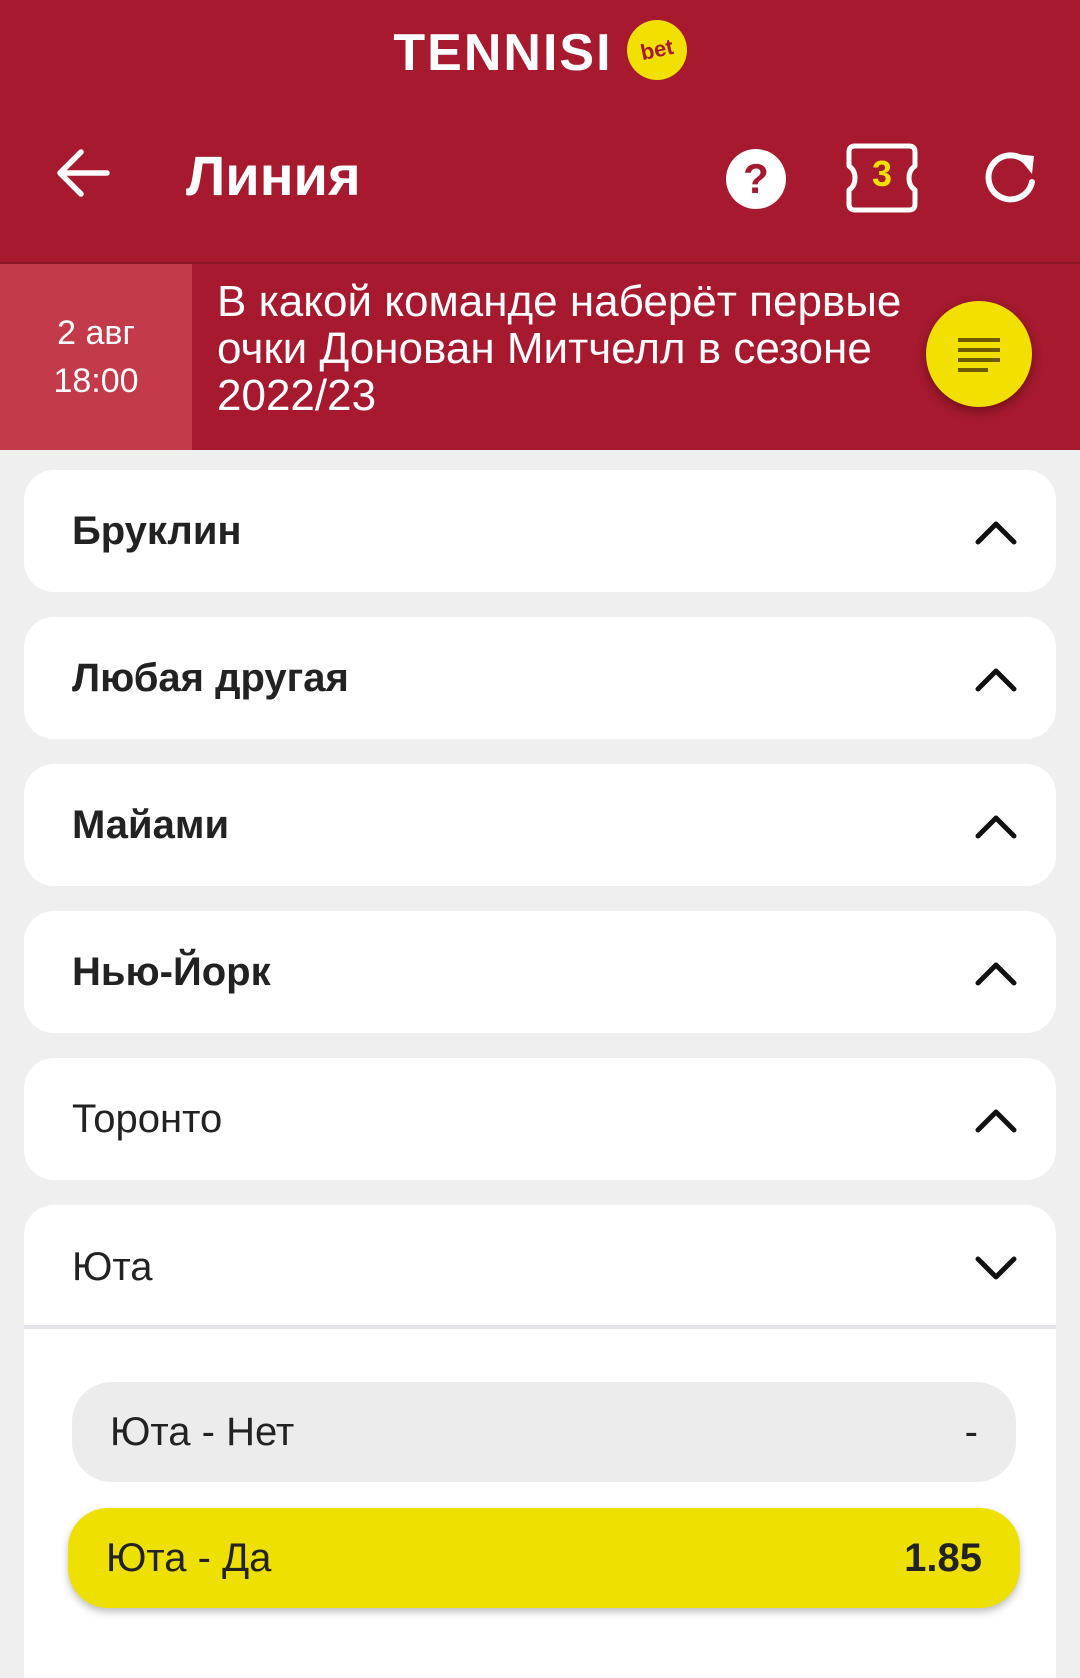 Image resolution: width=1080 pixels, height=1678 pixels. I want to click on market-label: Бруклин, so click(157, 531).